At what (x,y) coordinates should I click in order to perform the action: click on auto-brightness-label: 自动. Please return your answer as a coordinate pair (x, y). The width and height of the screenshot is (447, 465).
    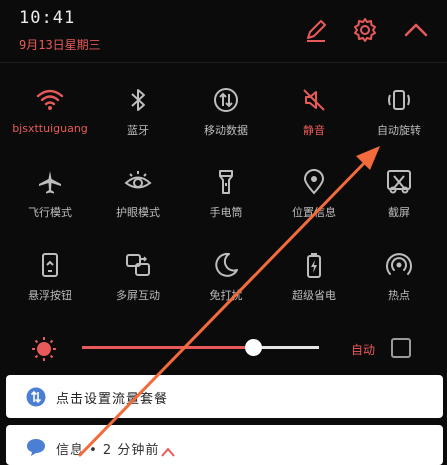
    Looking at the image, I should click on (363, 350).